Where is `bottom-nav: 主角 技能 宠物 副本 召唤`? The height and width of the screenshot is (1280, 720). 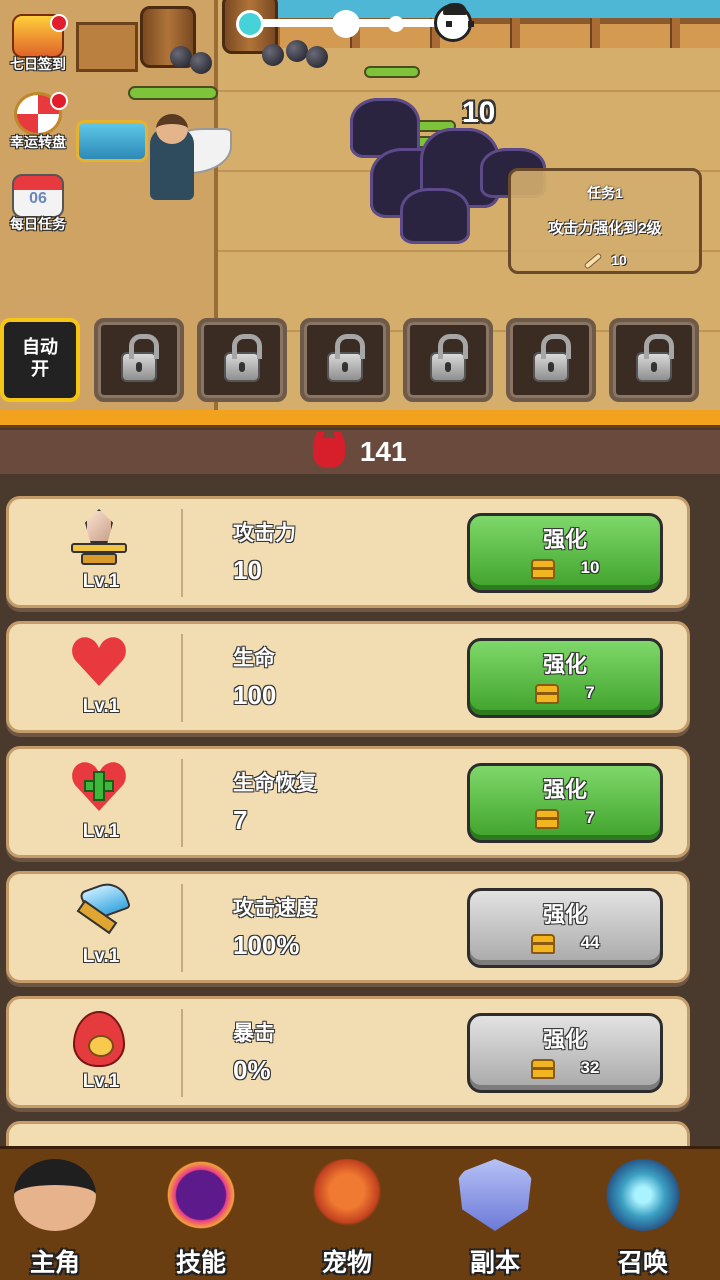
bottom-nav: 主角 技能 宠物 副本 召唤 is located at coordinates (360, 1213).